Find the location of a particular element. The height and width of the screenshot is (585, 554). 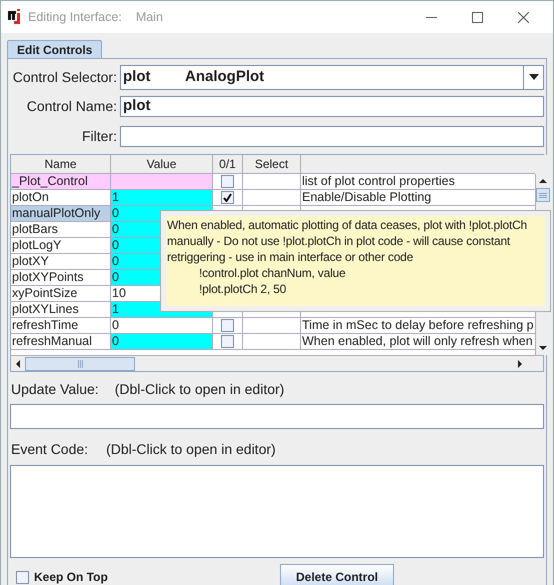

field-label: Control Name: is located at coordinates (72, 106).